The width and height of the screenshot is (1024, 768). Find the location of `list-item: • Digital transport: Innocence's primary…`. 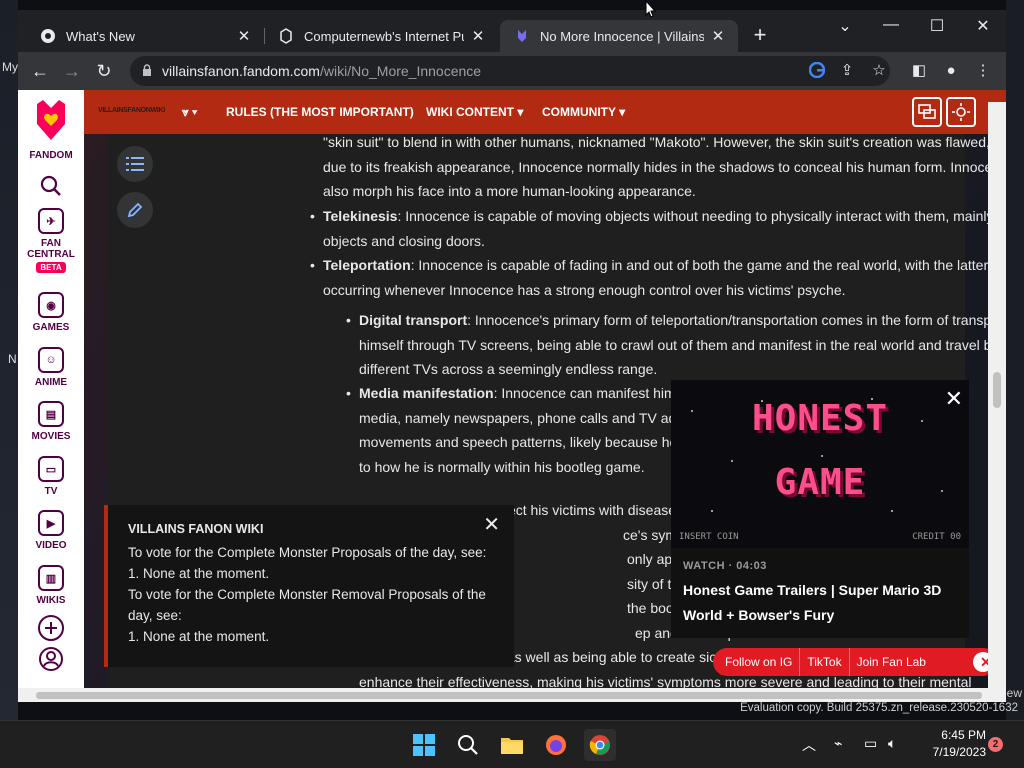

list-item: • Digital transport: Innocence's primary… is located at coordinates (676, 345).